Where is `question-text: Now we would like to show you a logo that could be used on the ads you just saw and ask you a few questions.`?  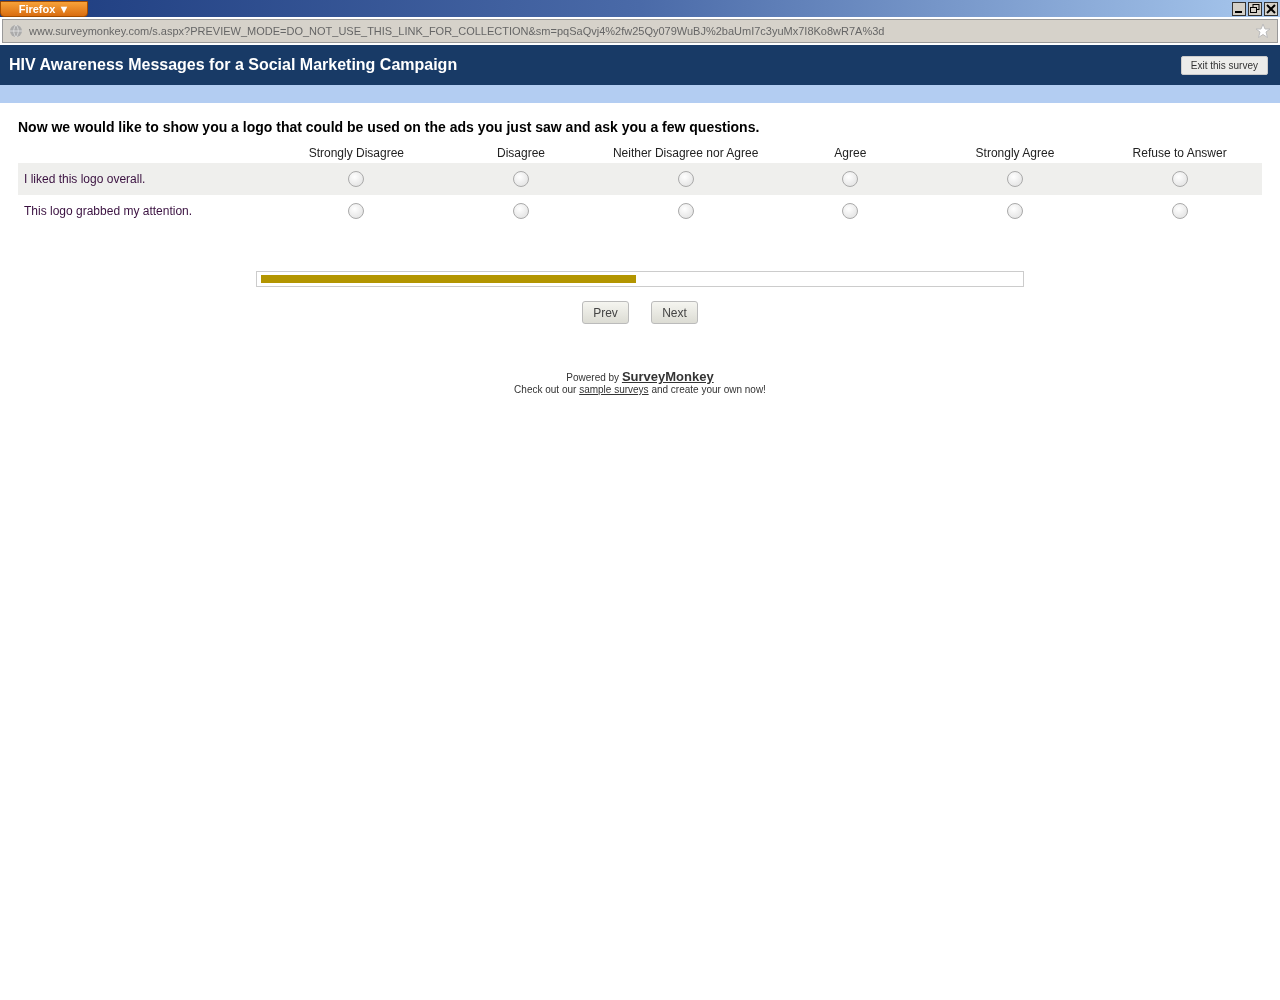
question-text: Now we would like to show you a logo that could be used on the ads you just saw and ask you a few questions. is located at coordinates (389, 127).